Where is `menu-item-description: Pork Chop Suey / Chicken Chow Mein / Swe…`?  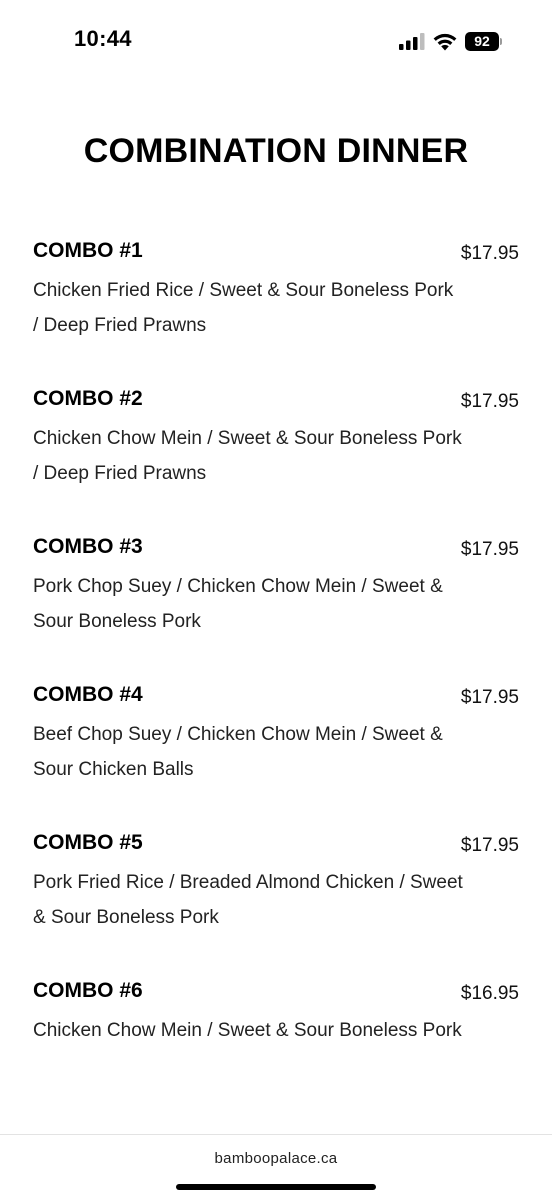 menu-item-description: Pork Chop Suey / Chicken Chow Mein / Swe… is located at coordinates (238, 604).